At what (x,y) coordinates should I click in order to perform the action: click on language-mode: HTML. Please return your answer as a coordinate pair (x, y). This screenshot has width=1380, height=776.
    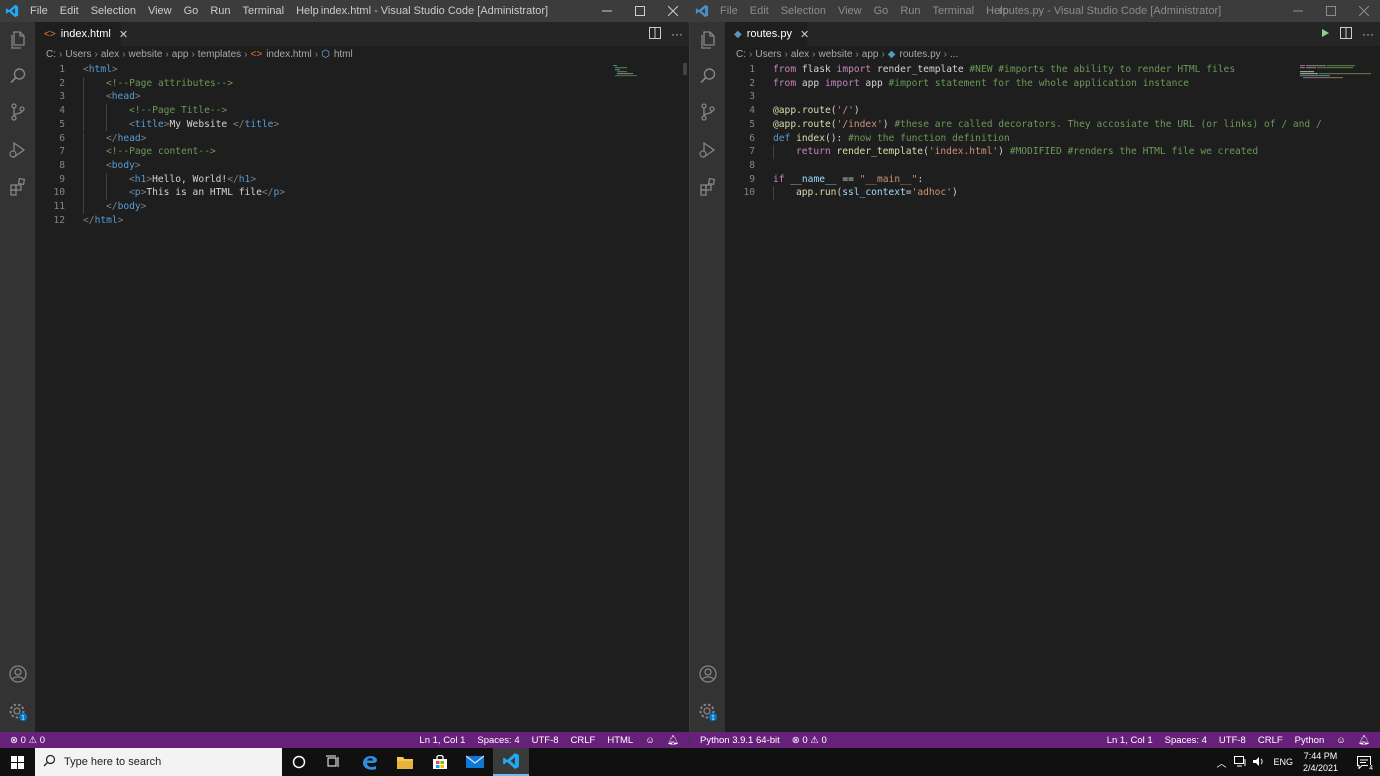
    Looking at the image, I should click on (620, 740).